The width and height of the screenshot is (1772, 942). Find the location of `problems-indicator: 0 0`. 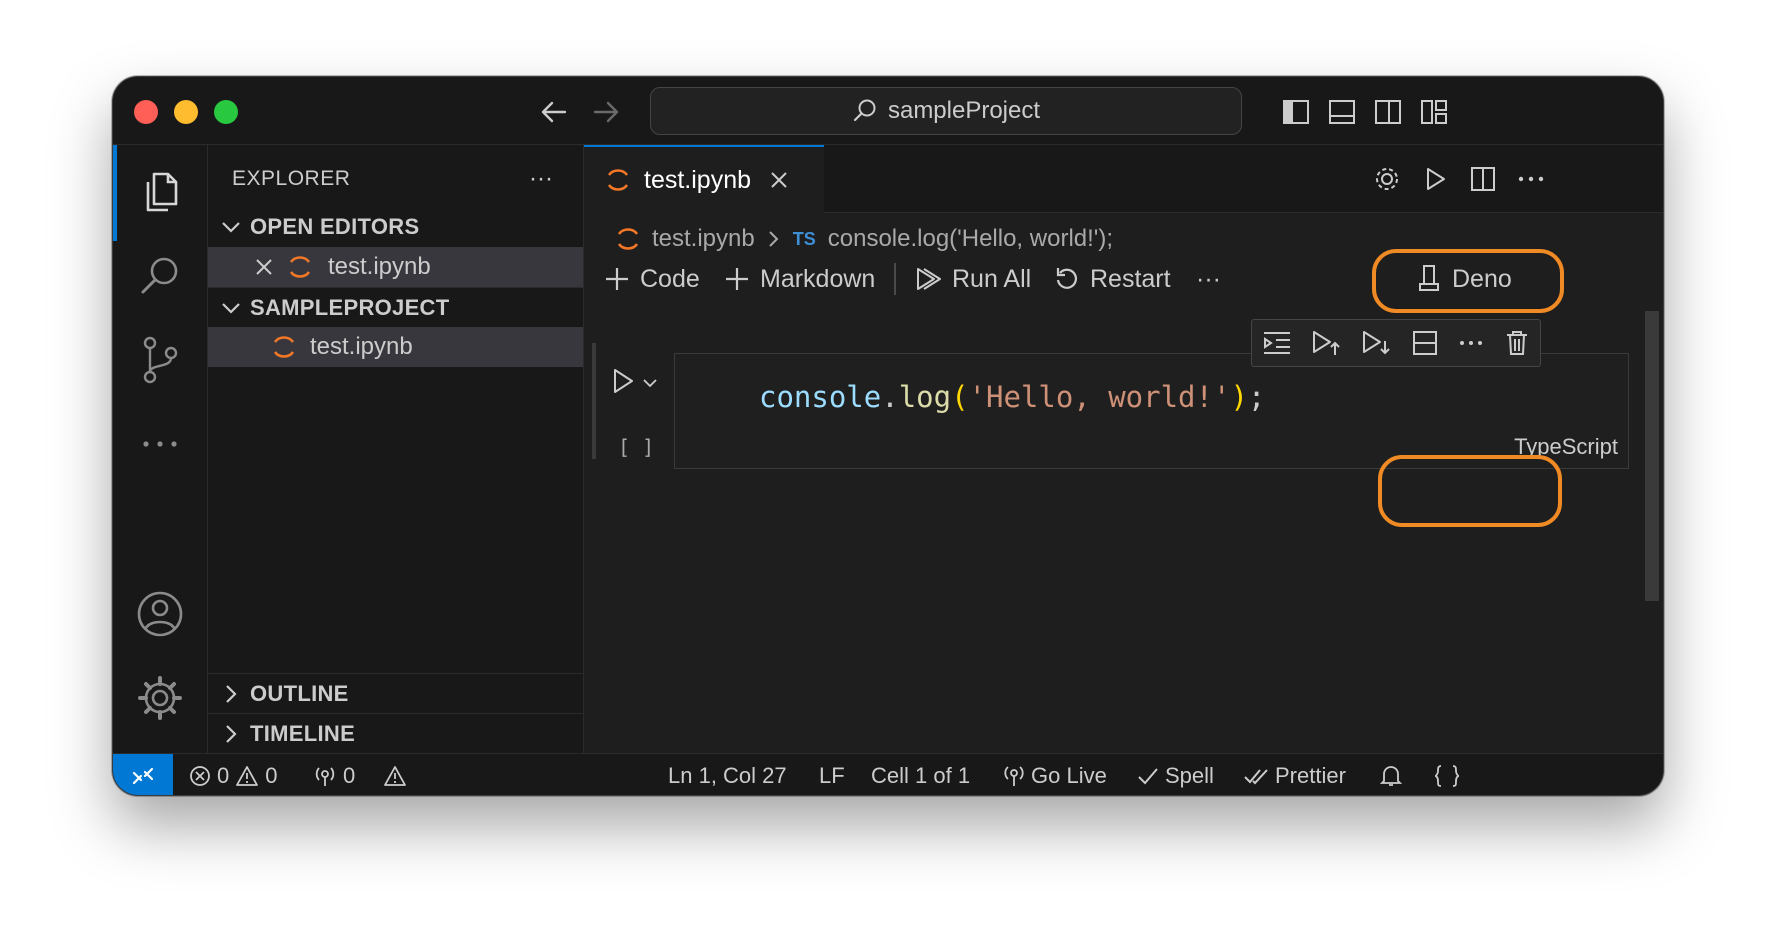

problems-indicator: 0 0 is located at coordinates (233, 774).